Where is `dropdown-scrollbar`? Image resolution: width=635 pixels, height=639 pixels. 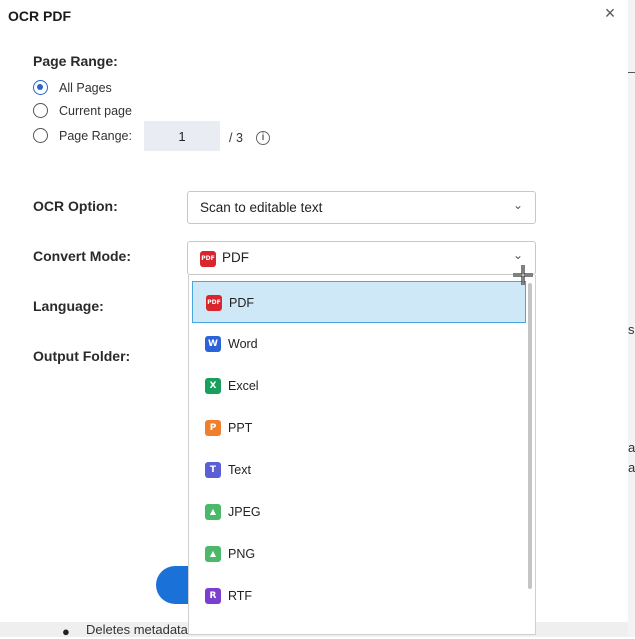
dropdown-scrollbar is located at coordinates (530, 436).